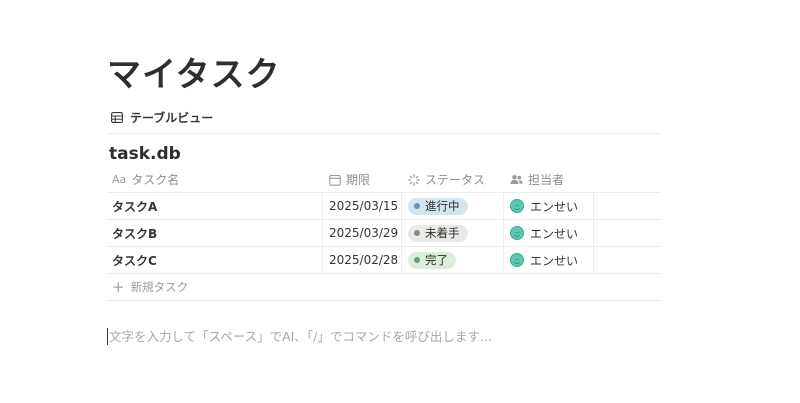 The height and width of the screenshot is (403, 800). Describe the element at coordinates (214, 260) in the screenshot. I see `cell-task-name: タスクC` at that location.